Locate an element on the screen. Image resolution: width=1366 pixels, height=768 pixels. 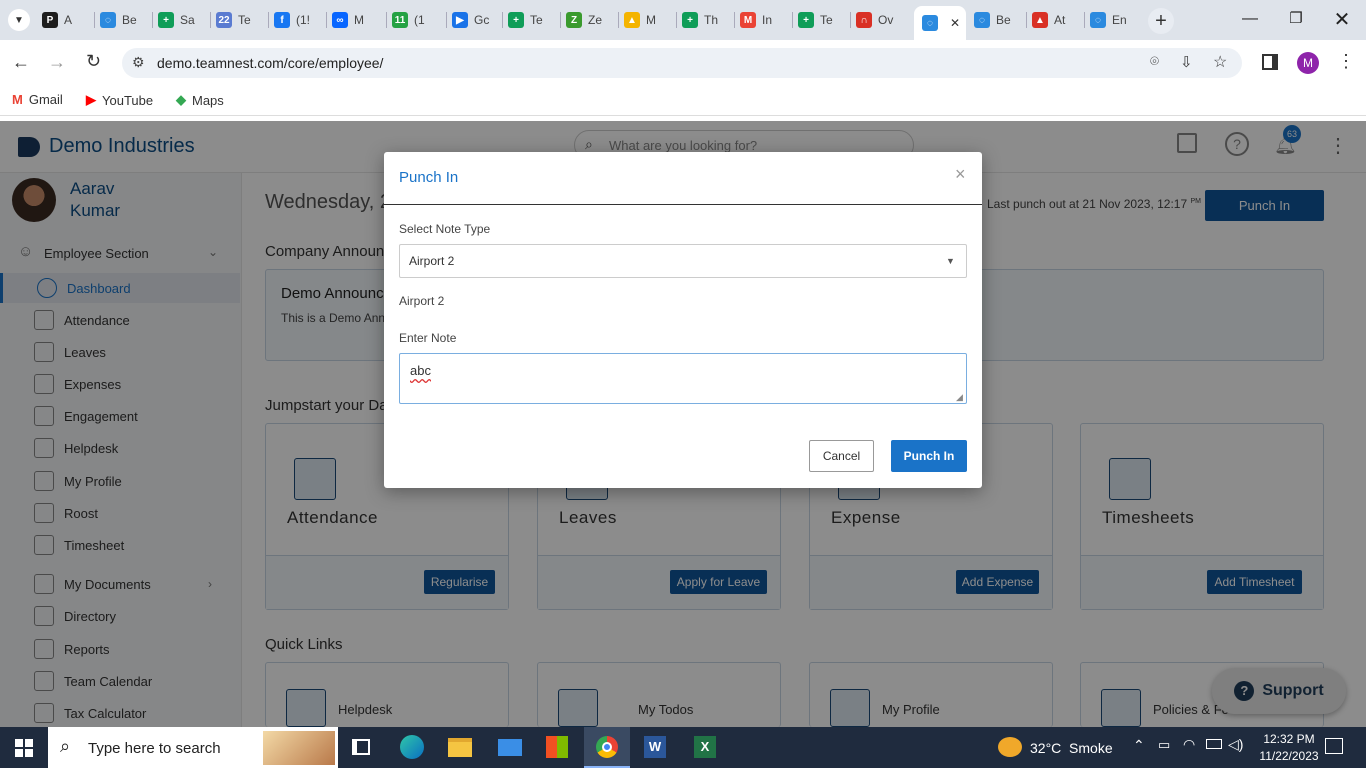
bookmark-label: YouTube is located at coordinates (128, 100).